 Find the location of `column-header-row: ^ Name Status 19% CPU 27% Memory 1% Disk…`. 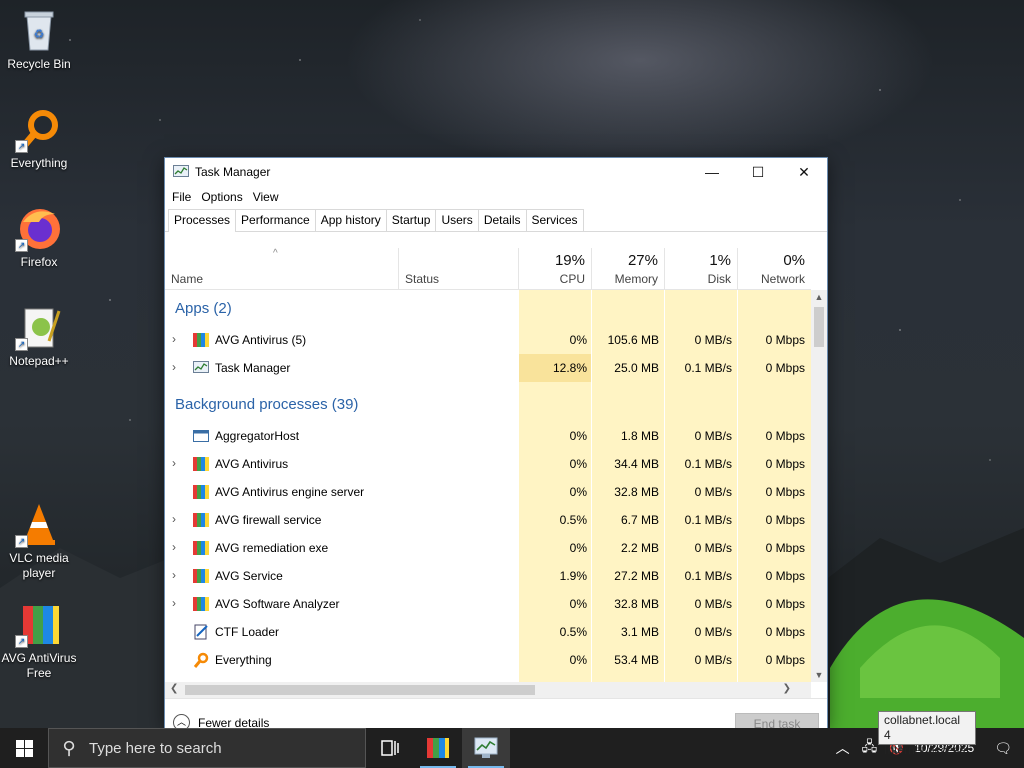

column-header-row: ^ Name Status 19% CPU 27% Memory 1% Disk… is located at coordinates (488, 269).